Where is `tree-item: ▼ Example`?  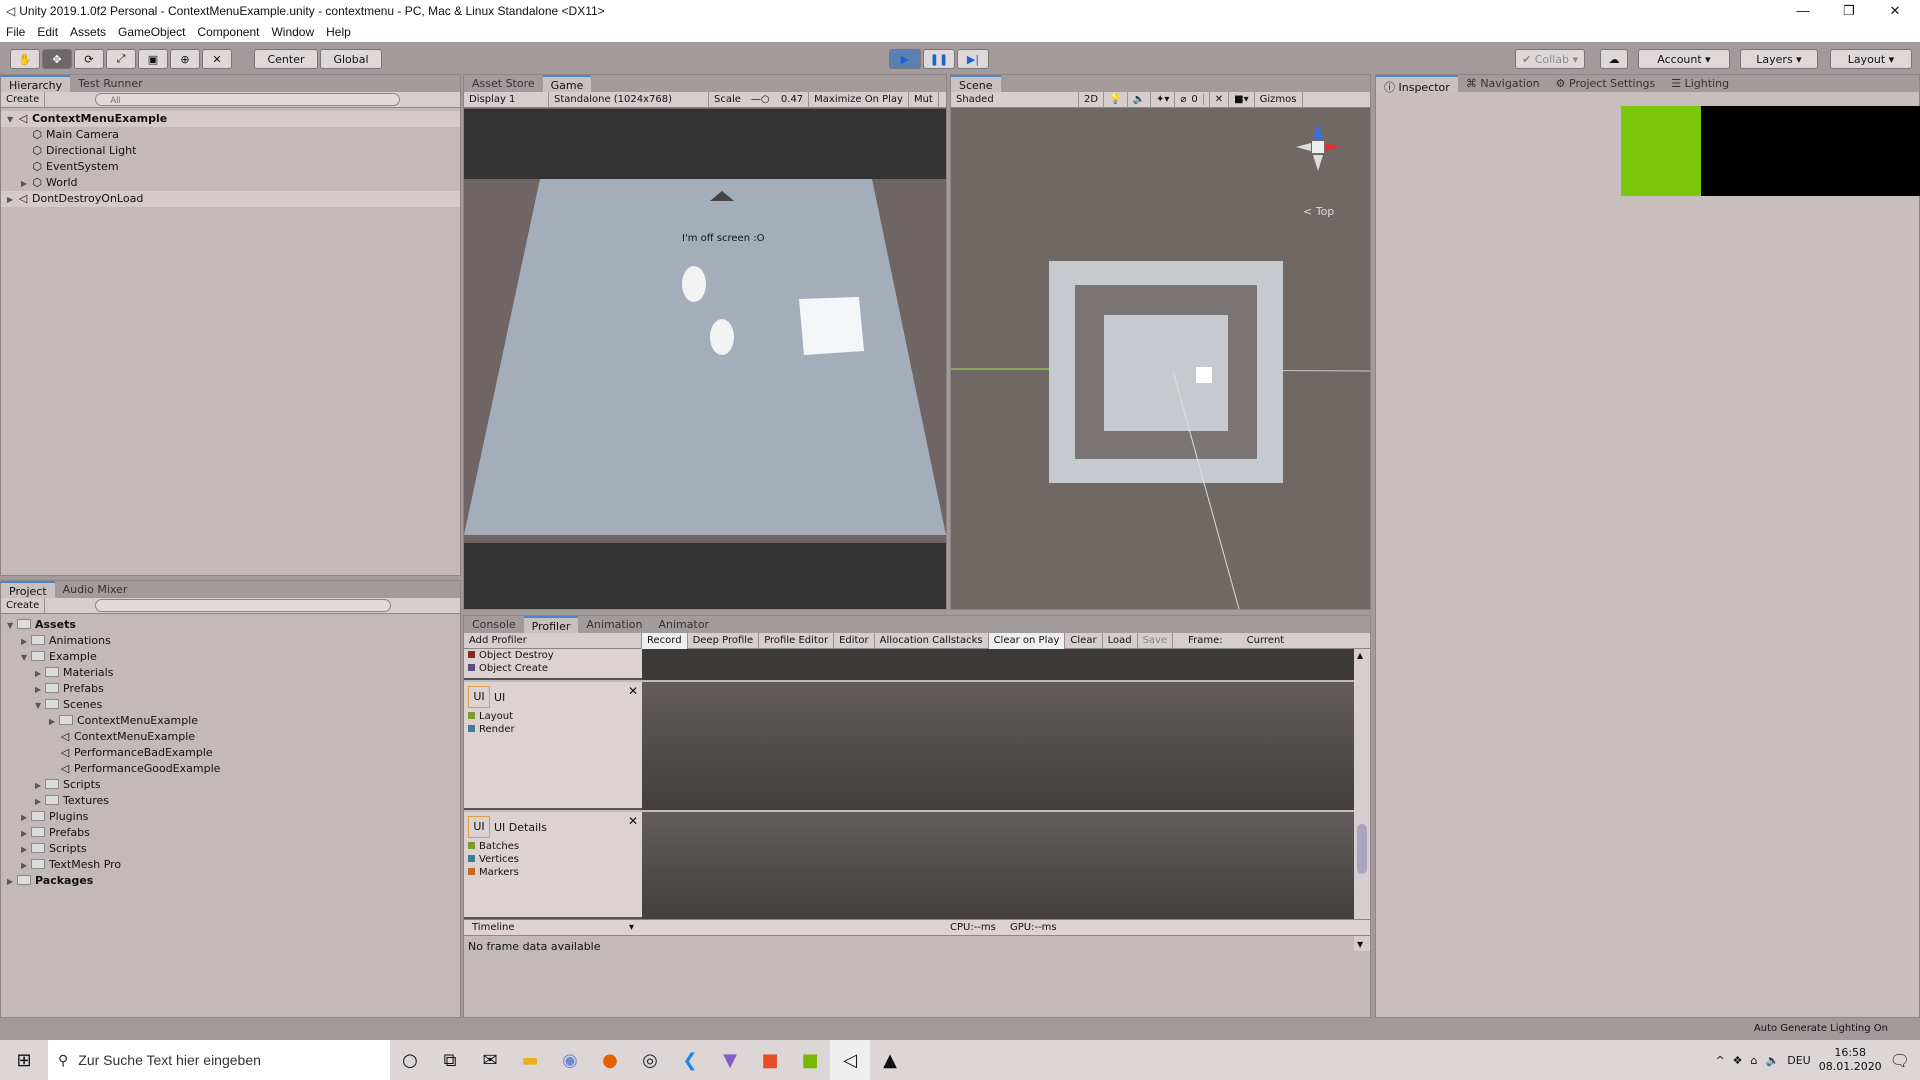
tree-item: ▼ Example is located at coordinates (230, 657).